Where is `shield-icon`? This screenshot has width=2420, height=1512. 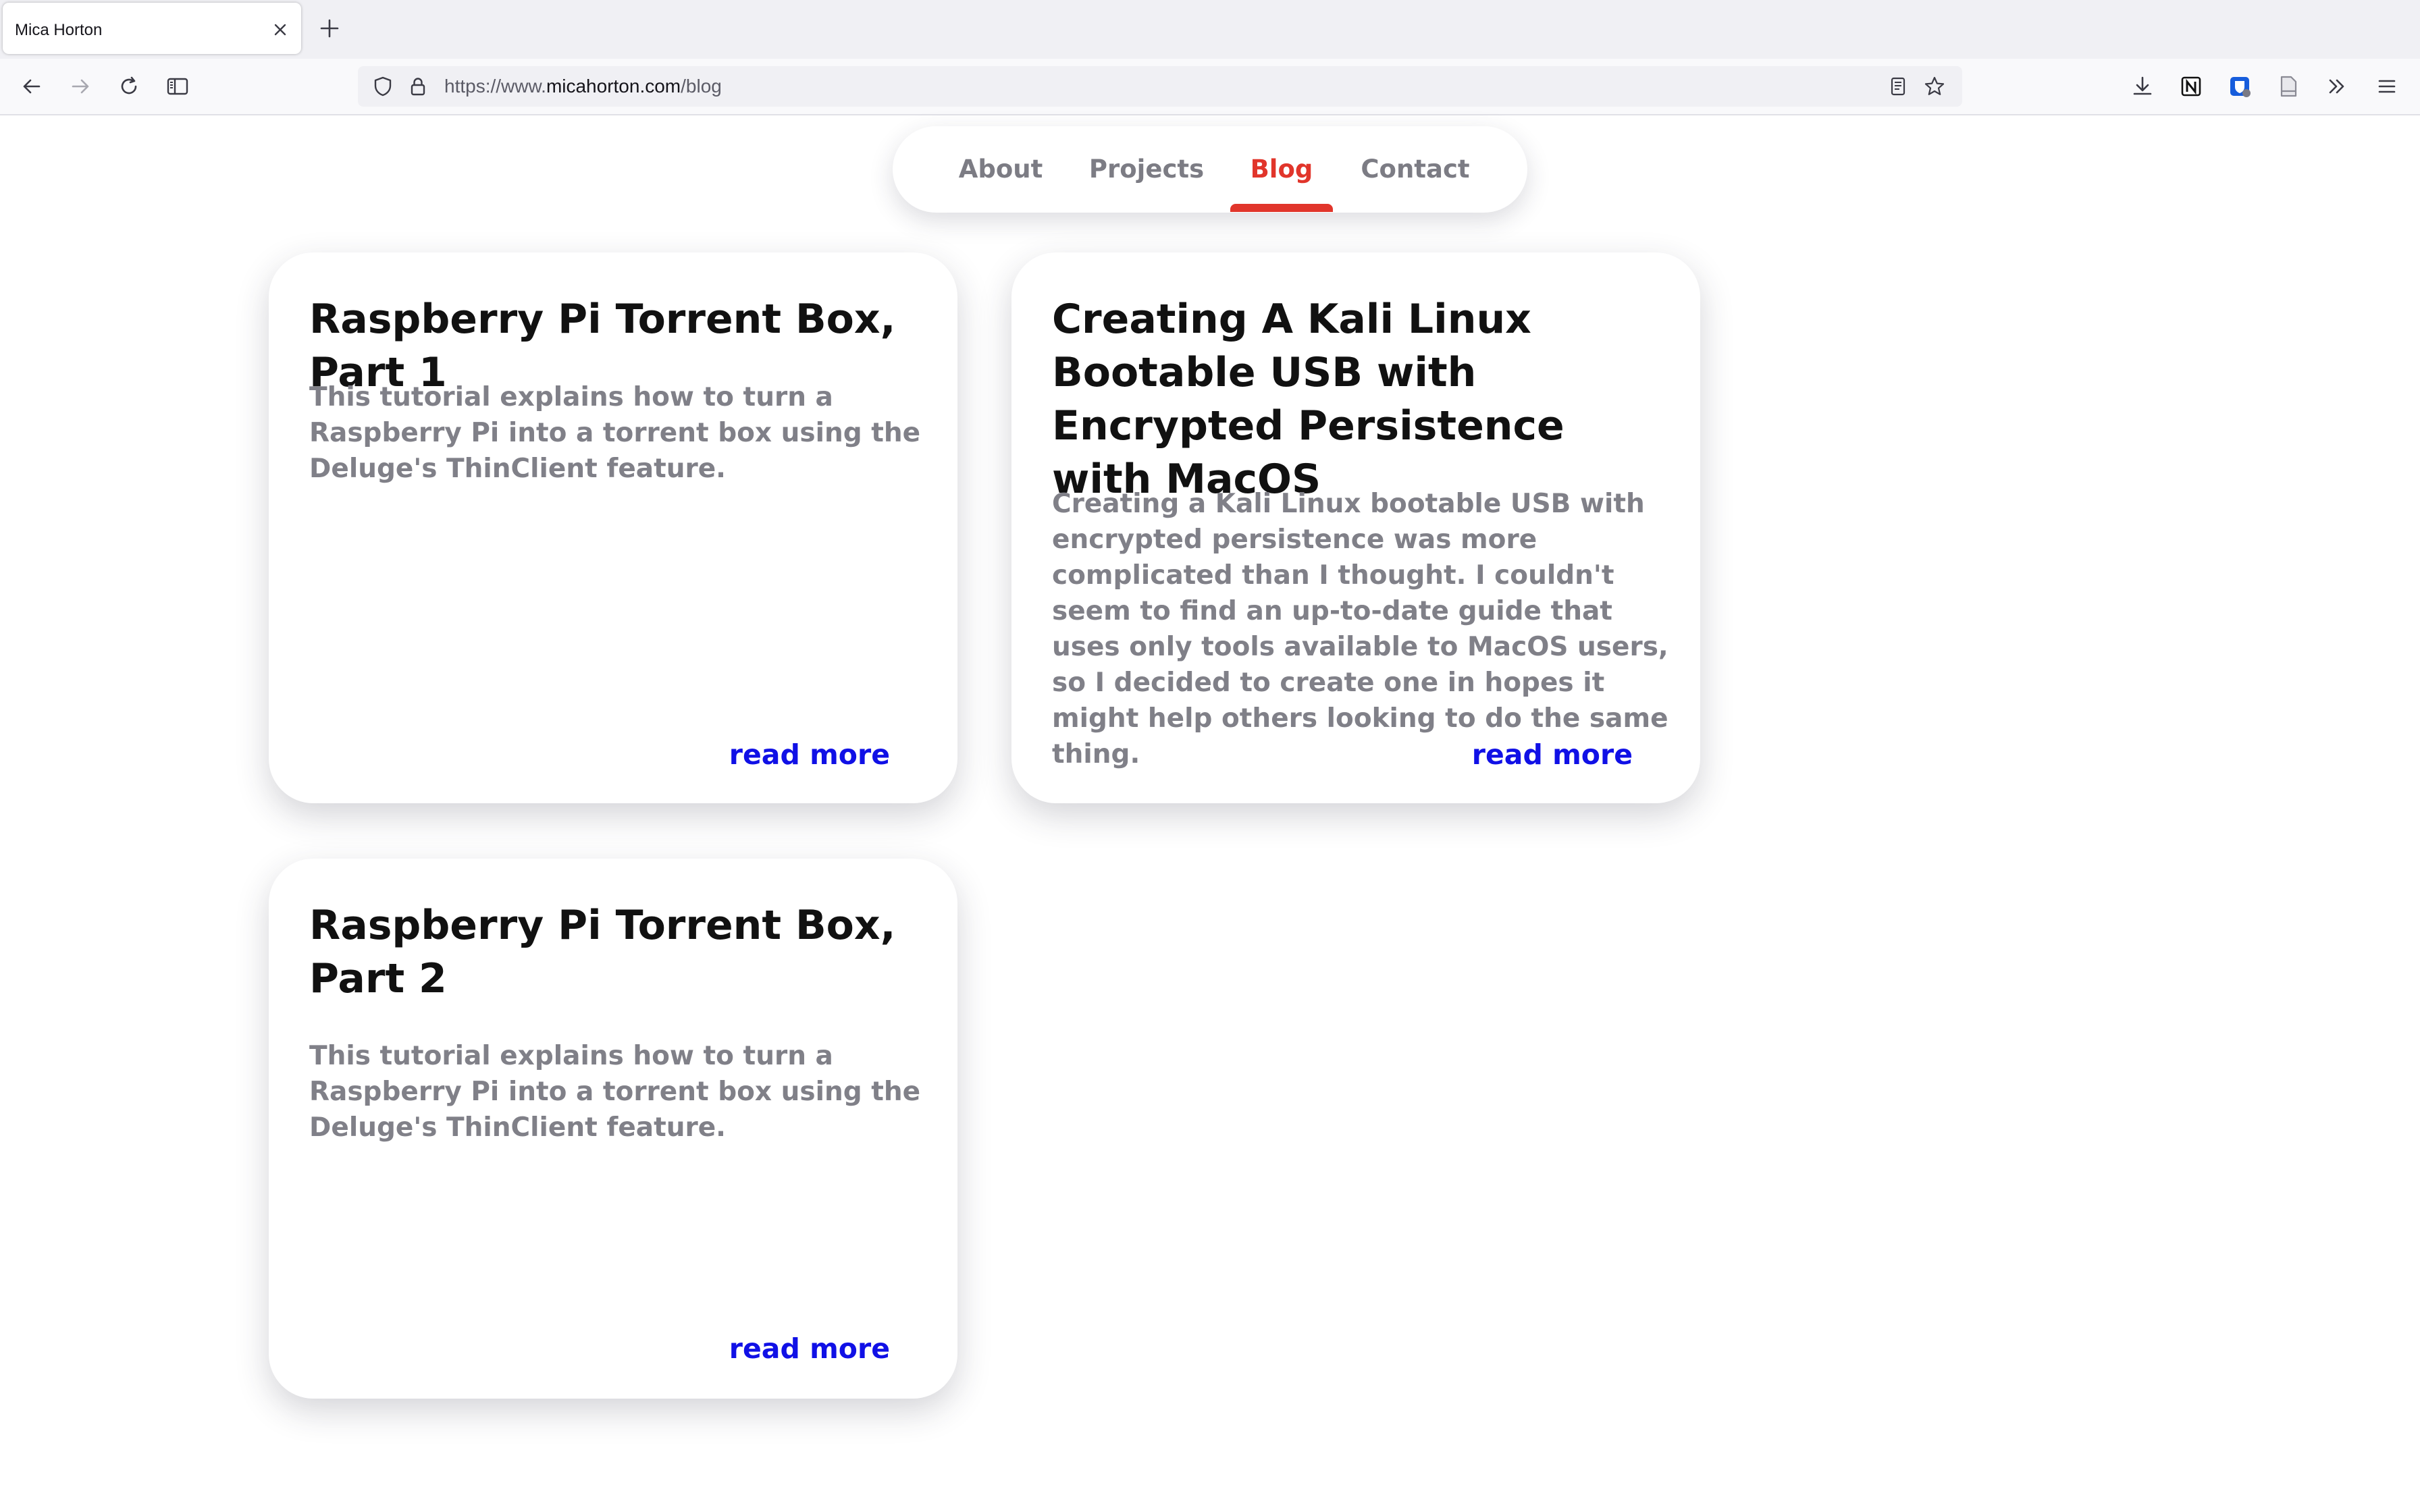 shield-icon is located at coordinates (382, 87).